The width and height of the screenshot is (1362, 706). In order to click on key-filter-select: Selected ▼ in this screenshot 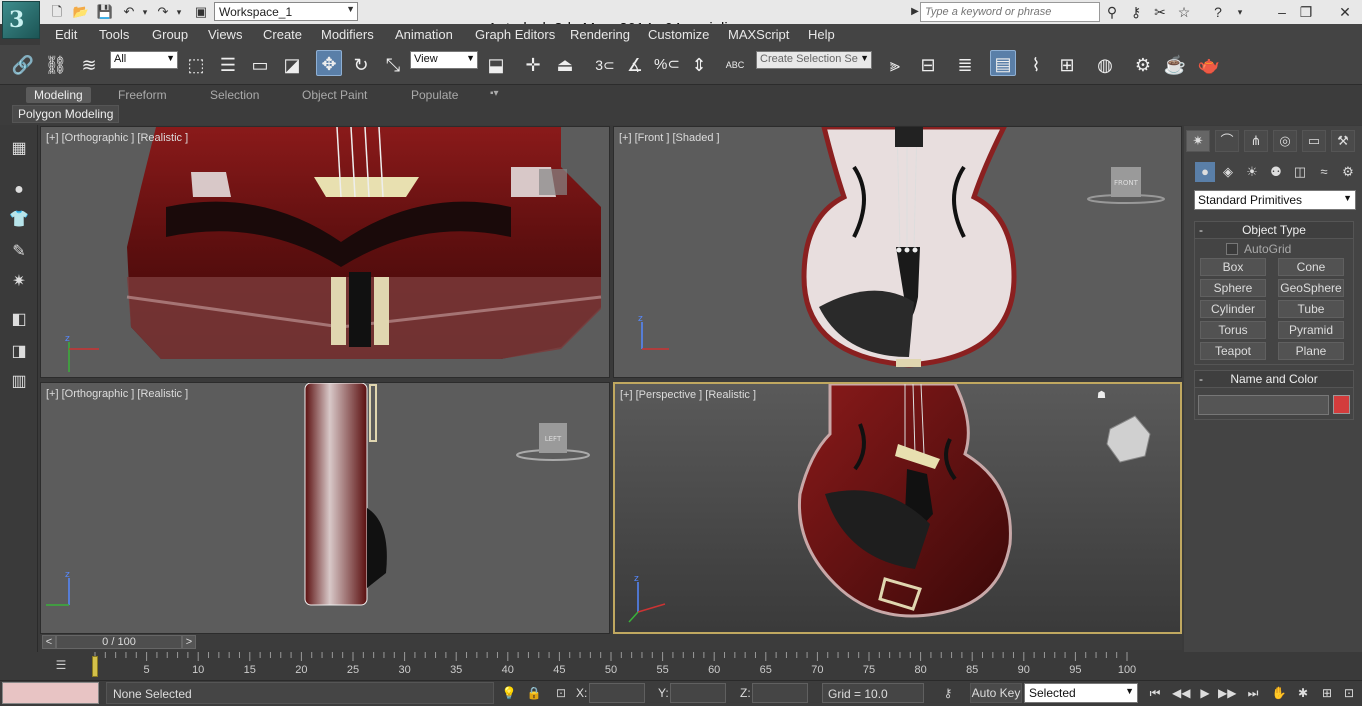, I will do `click(1081, 693)`.